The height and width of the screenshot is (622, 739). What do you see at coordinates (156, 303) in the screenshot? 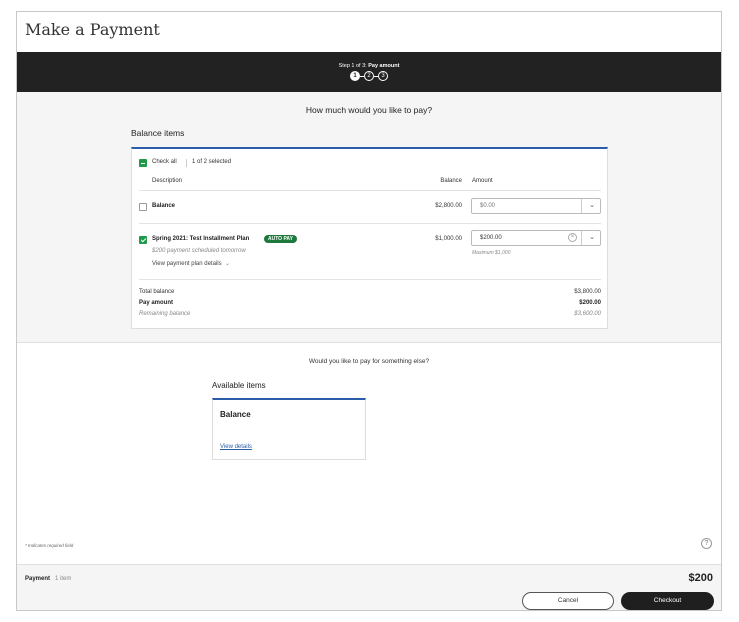
I see `pay-amount-label: Pay amount` at bounding box center [156, 303].